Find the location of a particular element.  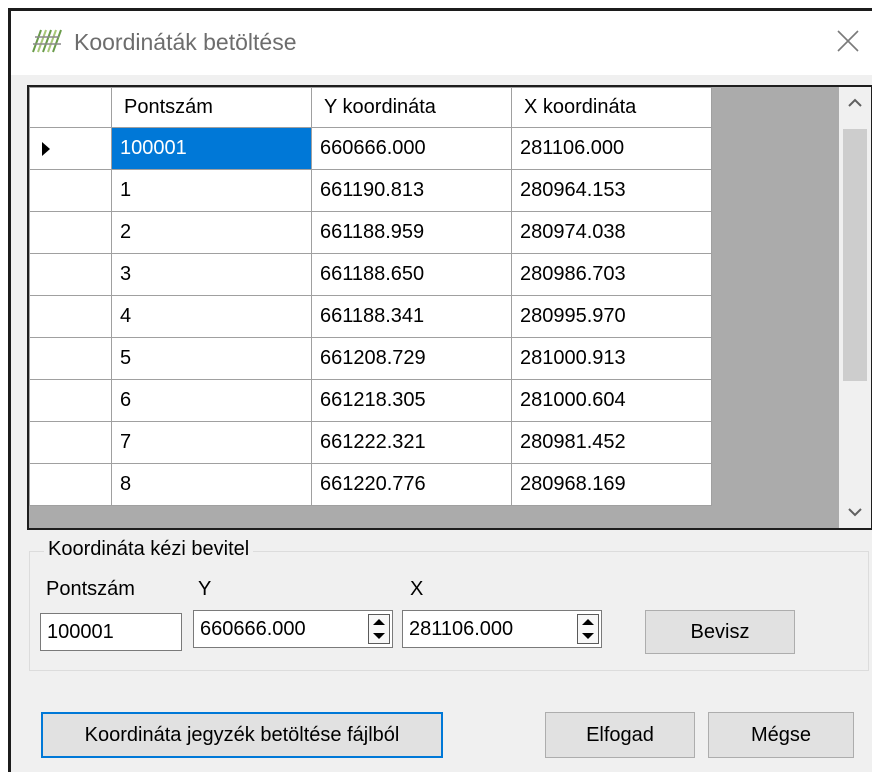

x-coordinate-input is located at coordinates (485, 629).